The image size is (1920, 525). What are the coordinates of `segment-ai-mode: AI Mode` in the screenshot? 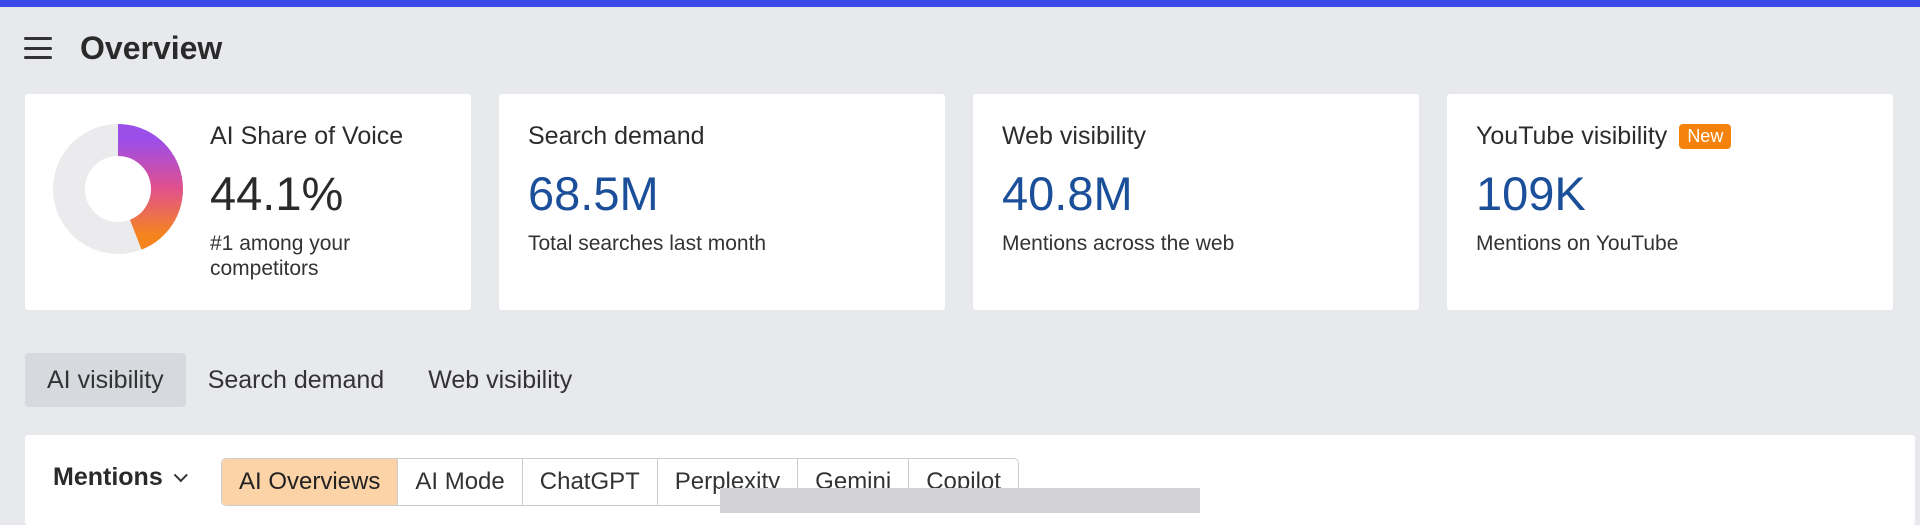 It's located at (459, 482).